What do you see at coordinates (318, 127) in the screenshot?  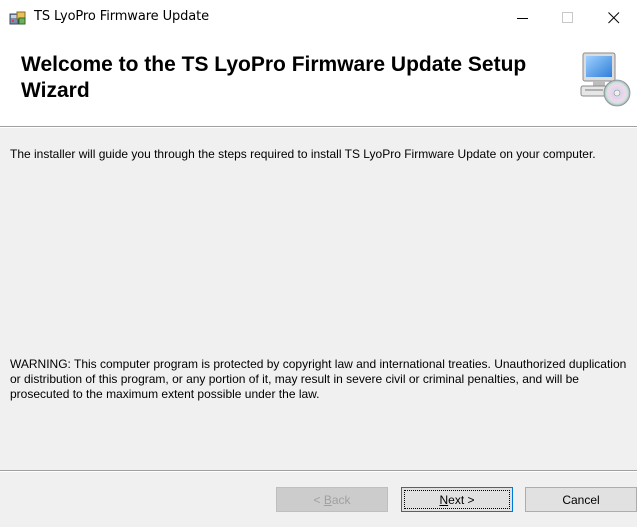 I see `header-divider-highlight` at bounding box center [318, 127].